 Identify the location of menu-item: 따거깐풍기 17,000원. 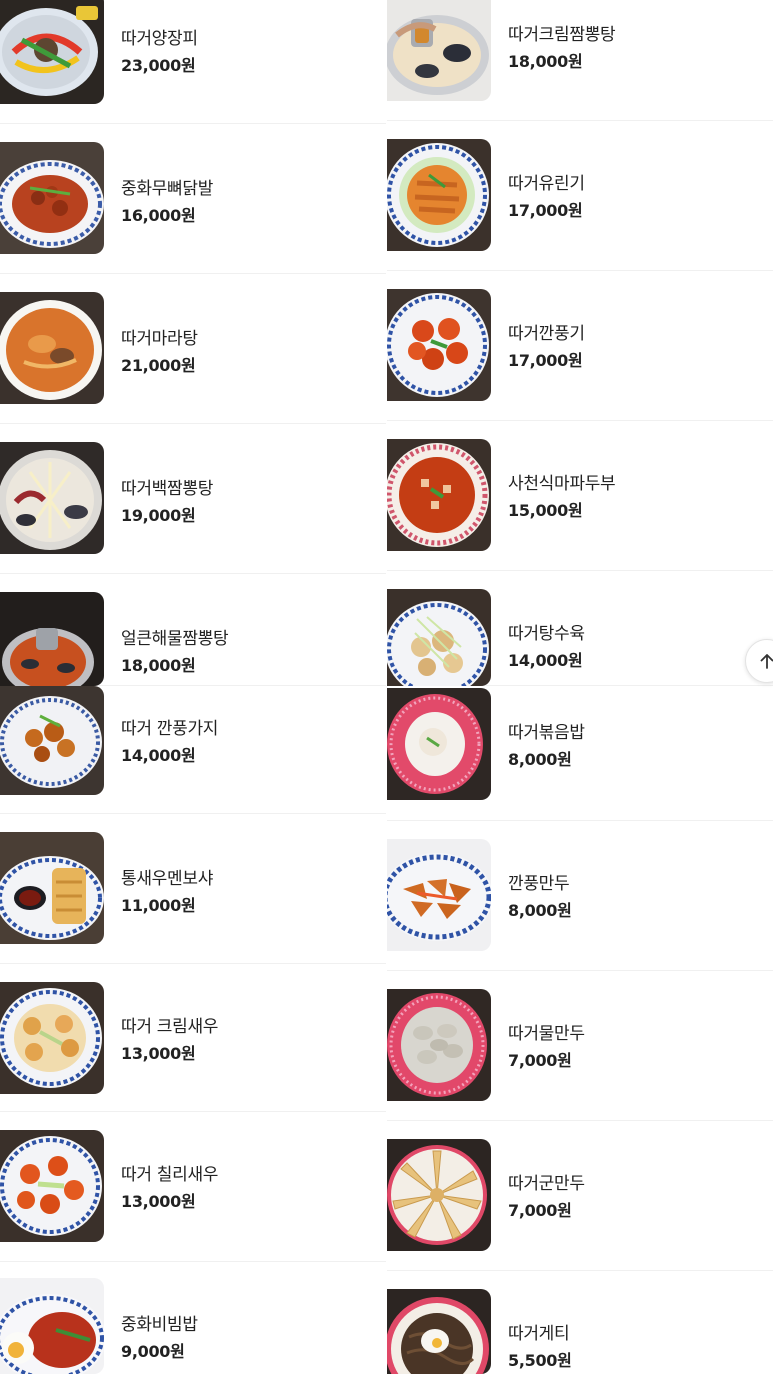
(580, 346).